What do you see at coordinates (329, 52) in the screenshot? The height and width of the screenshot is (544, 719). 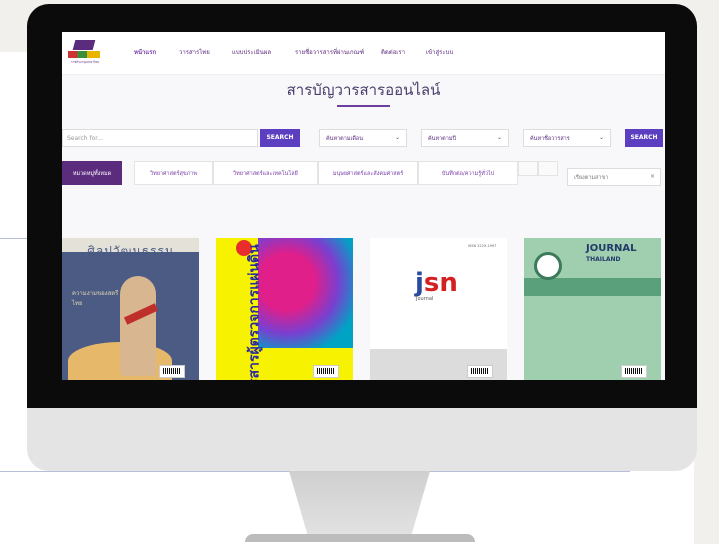 I see `nav-approved-list: รายชื่อวารสารที่ผ่านเกณฑ์` at bounding box center [329, 52].